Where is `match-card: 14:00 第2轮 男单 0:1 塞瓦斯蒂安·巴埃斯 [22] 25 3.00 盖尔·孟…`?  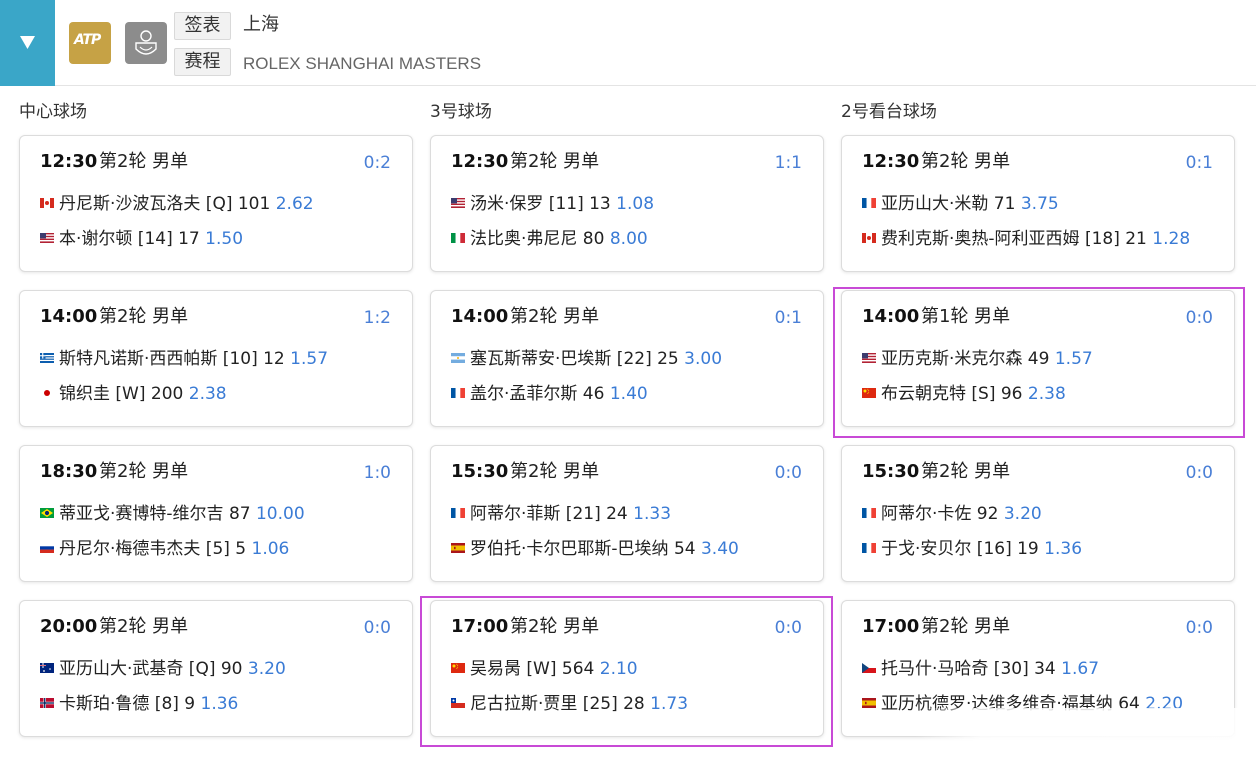
match-card: 14:00 第2轮 男单 0:1 塞瓦斯蒂安·巴埃斯 [22] 25 3.00 盖尔·孟… is located at coordinates (627, 358).